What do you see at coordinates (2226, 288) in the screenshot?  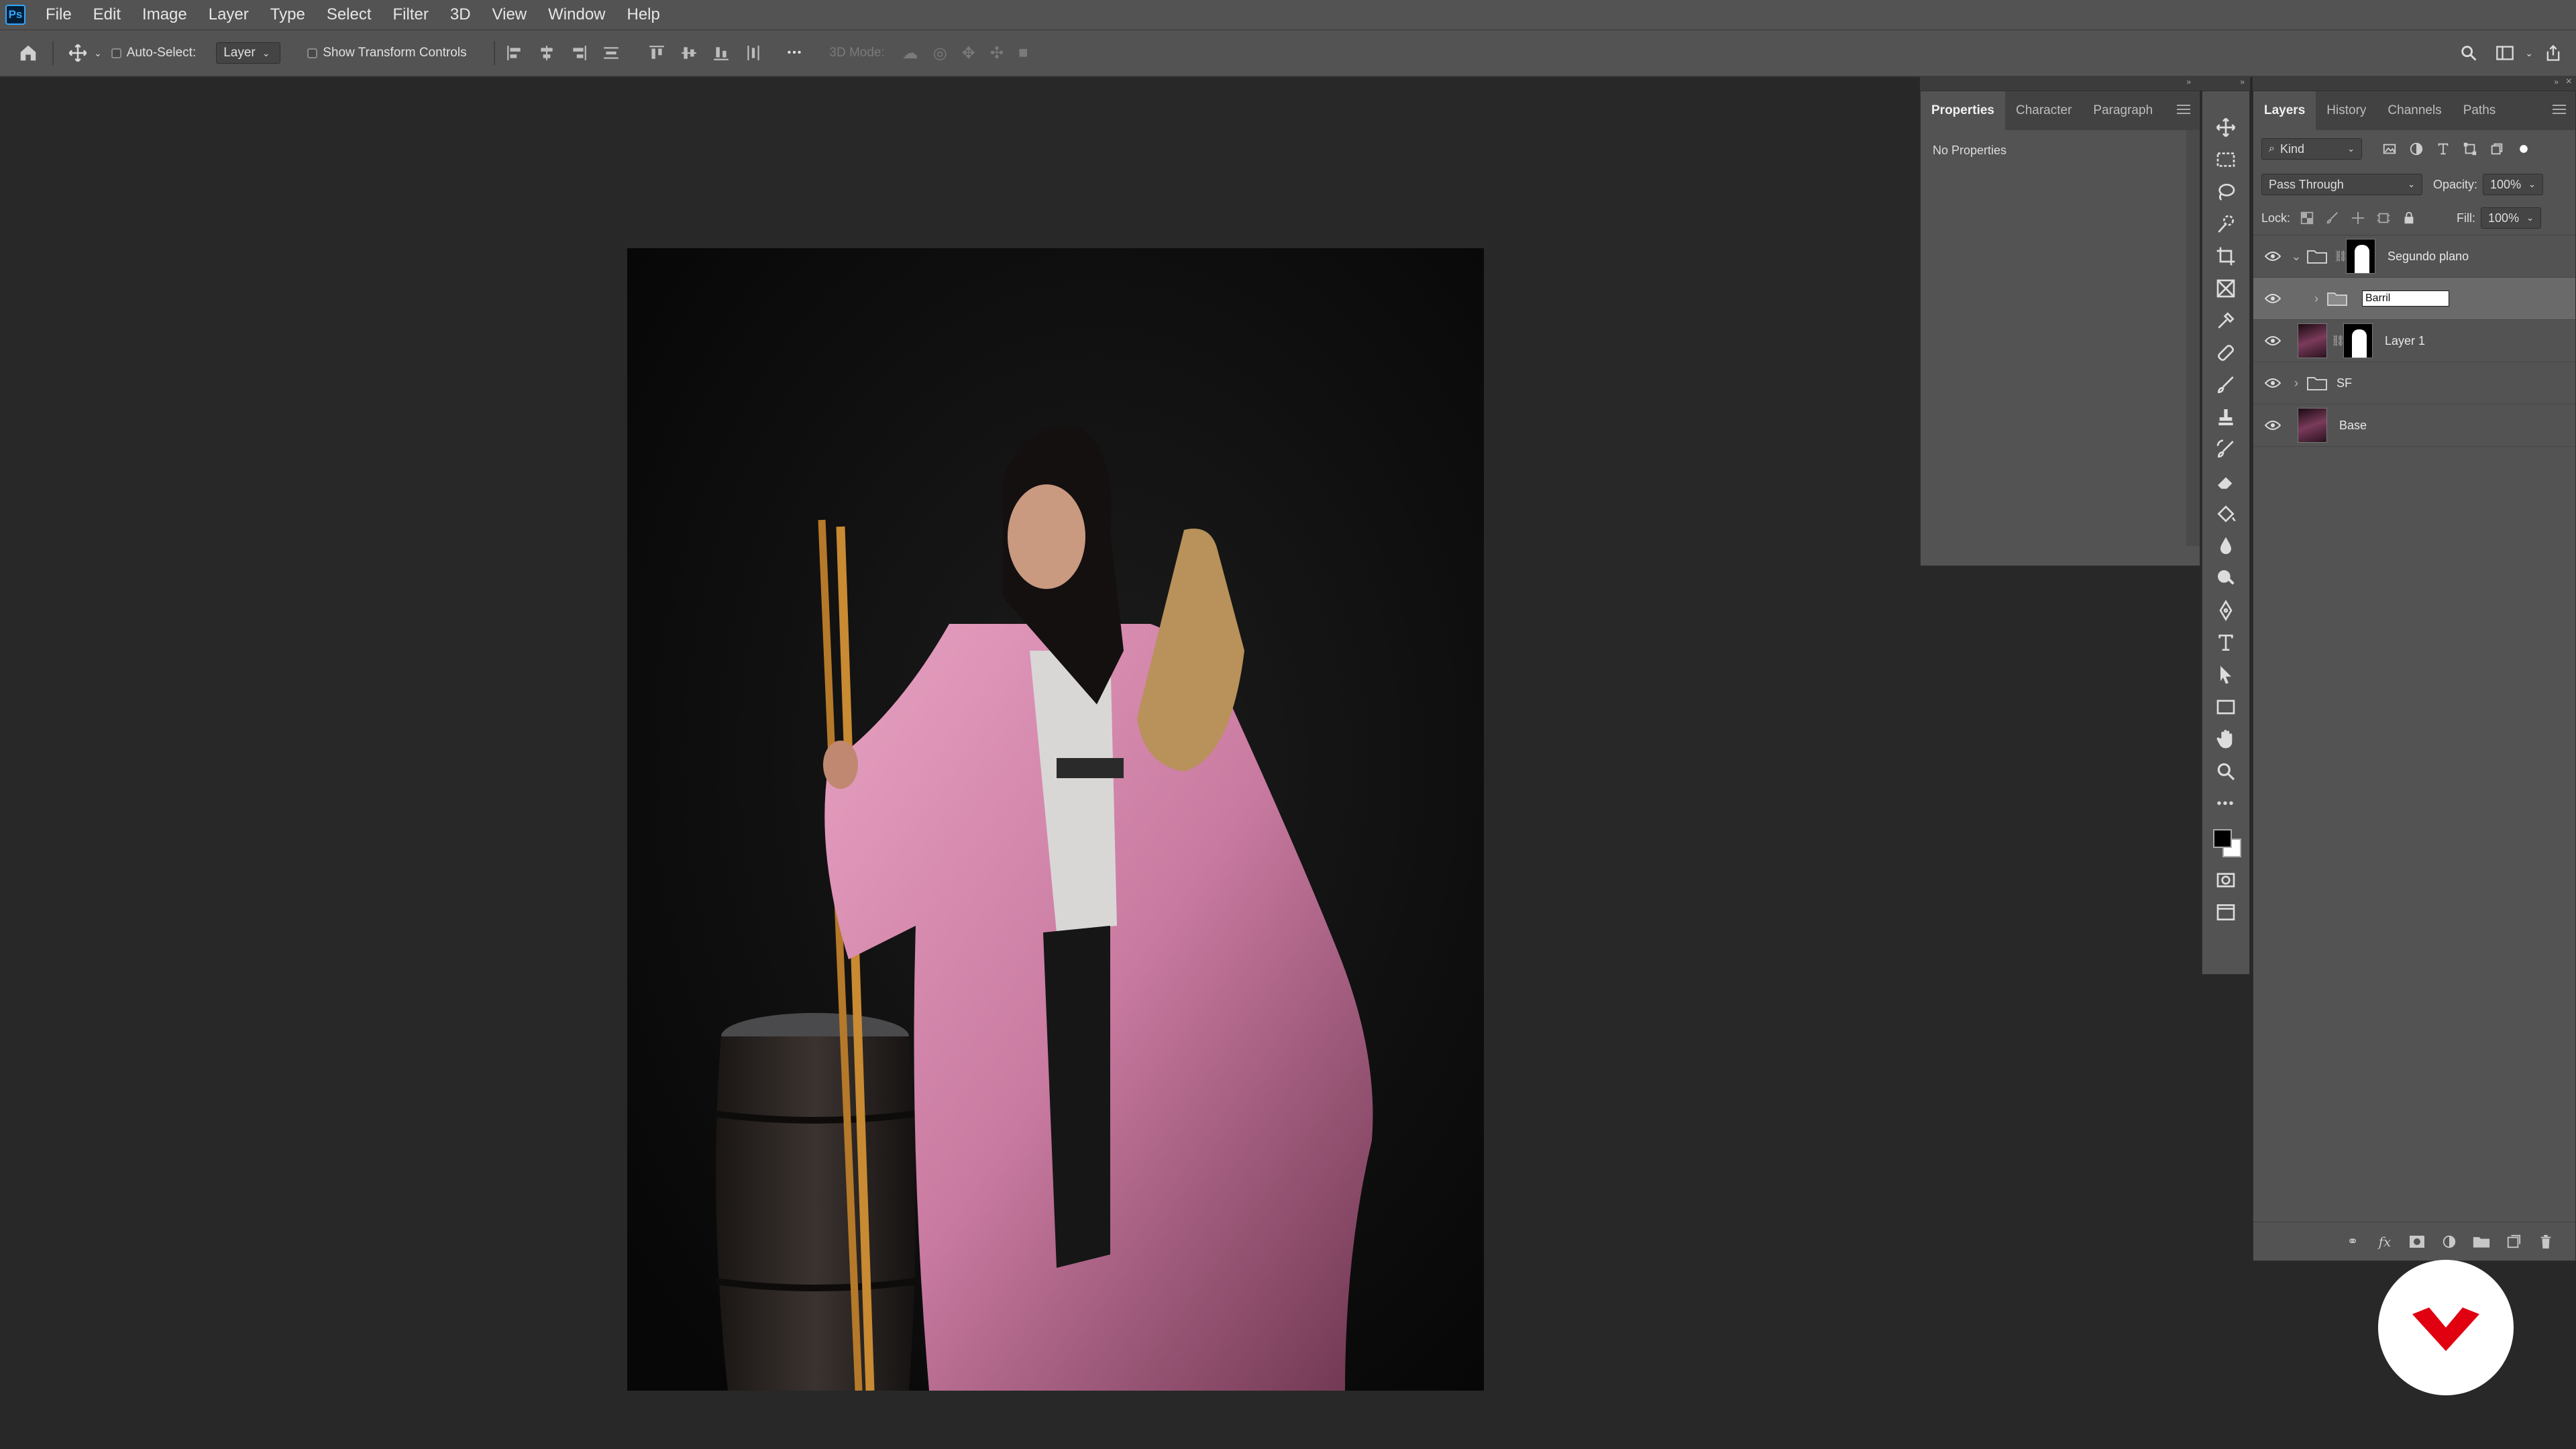 I see `frame-tool-icon` at bounding box center [2226, 288].